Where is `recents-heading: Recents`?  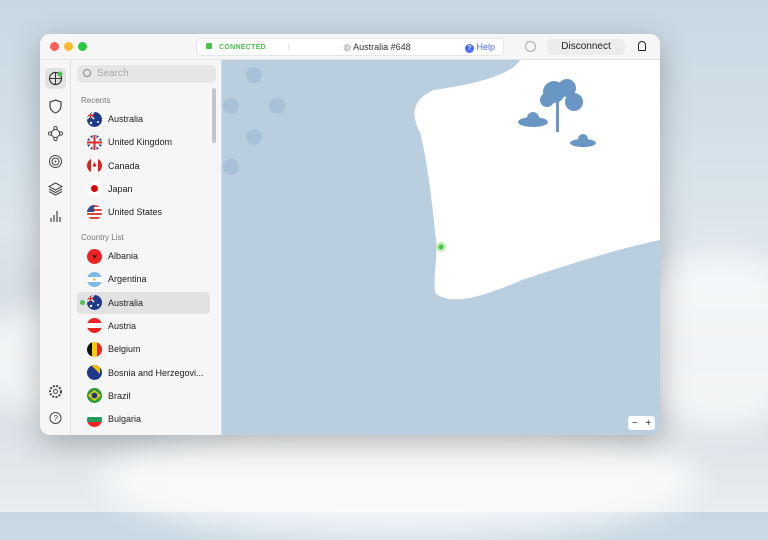
recents-heading: Recents is located at coordinates (96, 100).